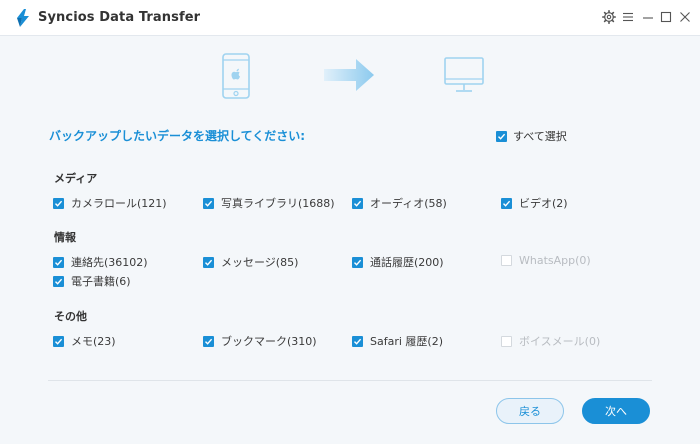  I want to click on select-all-label: すべて選択, so click(540, 136).